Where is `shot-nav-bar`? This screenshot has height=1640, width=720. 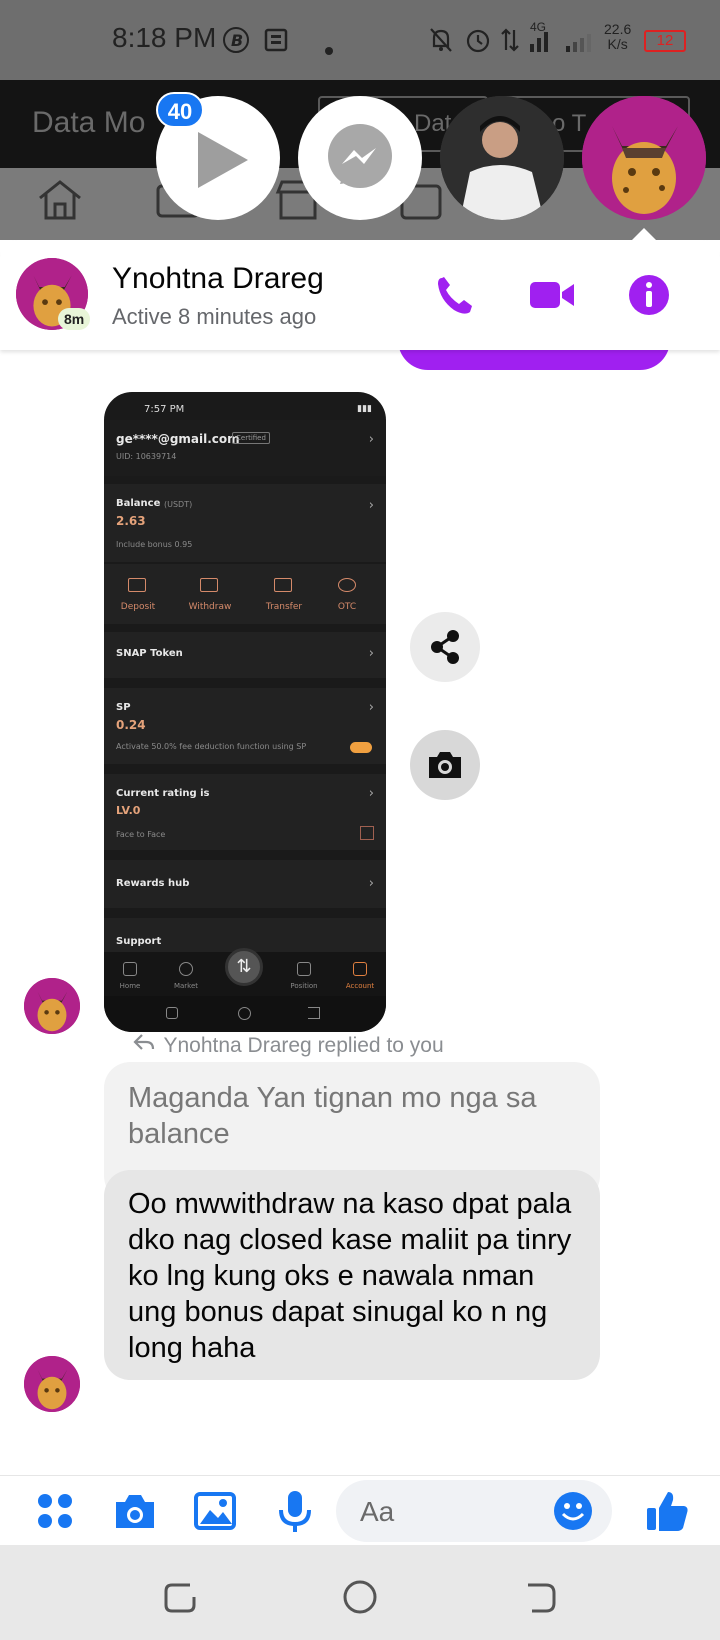 shot-nav-bar is located at coordinates (245, 1014).